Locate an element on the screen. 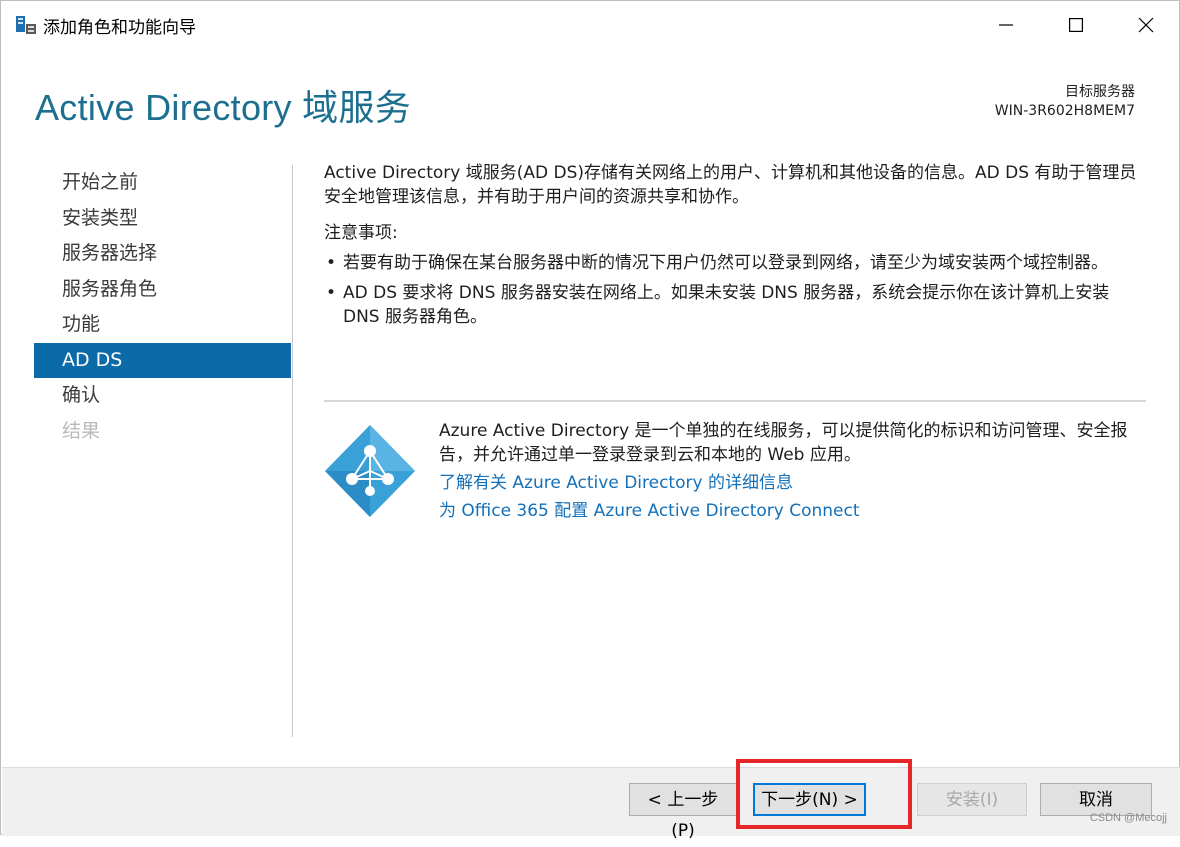 This screenshot has width=1180, height=847. nav-item-before-you-begin: 开始之前 is located at coordinates (162, 183).